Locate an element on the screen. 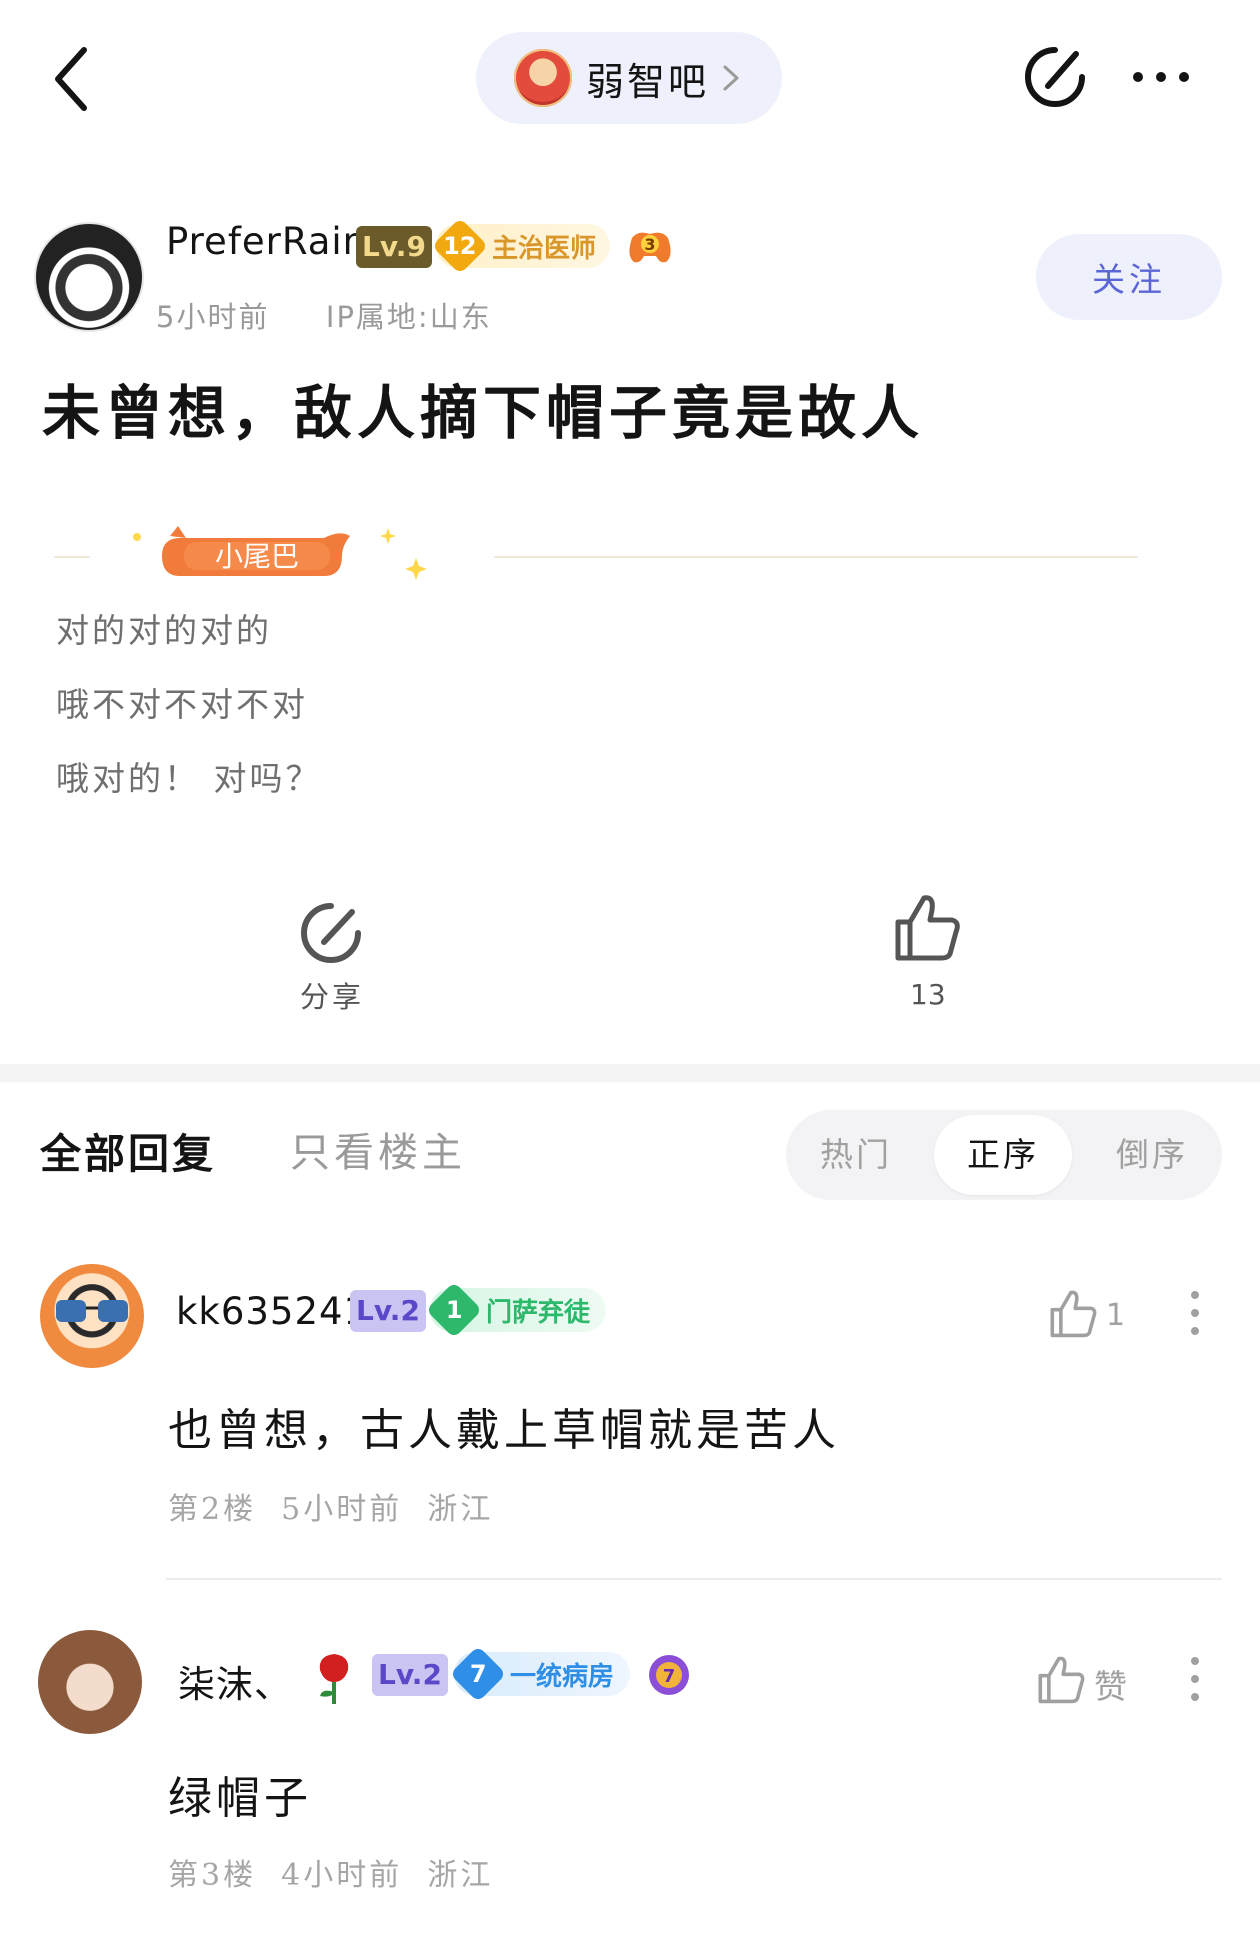 The width and height of the screenshot is (1260, 1940). share-action-icon is located at coordinates (331, 933).